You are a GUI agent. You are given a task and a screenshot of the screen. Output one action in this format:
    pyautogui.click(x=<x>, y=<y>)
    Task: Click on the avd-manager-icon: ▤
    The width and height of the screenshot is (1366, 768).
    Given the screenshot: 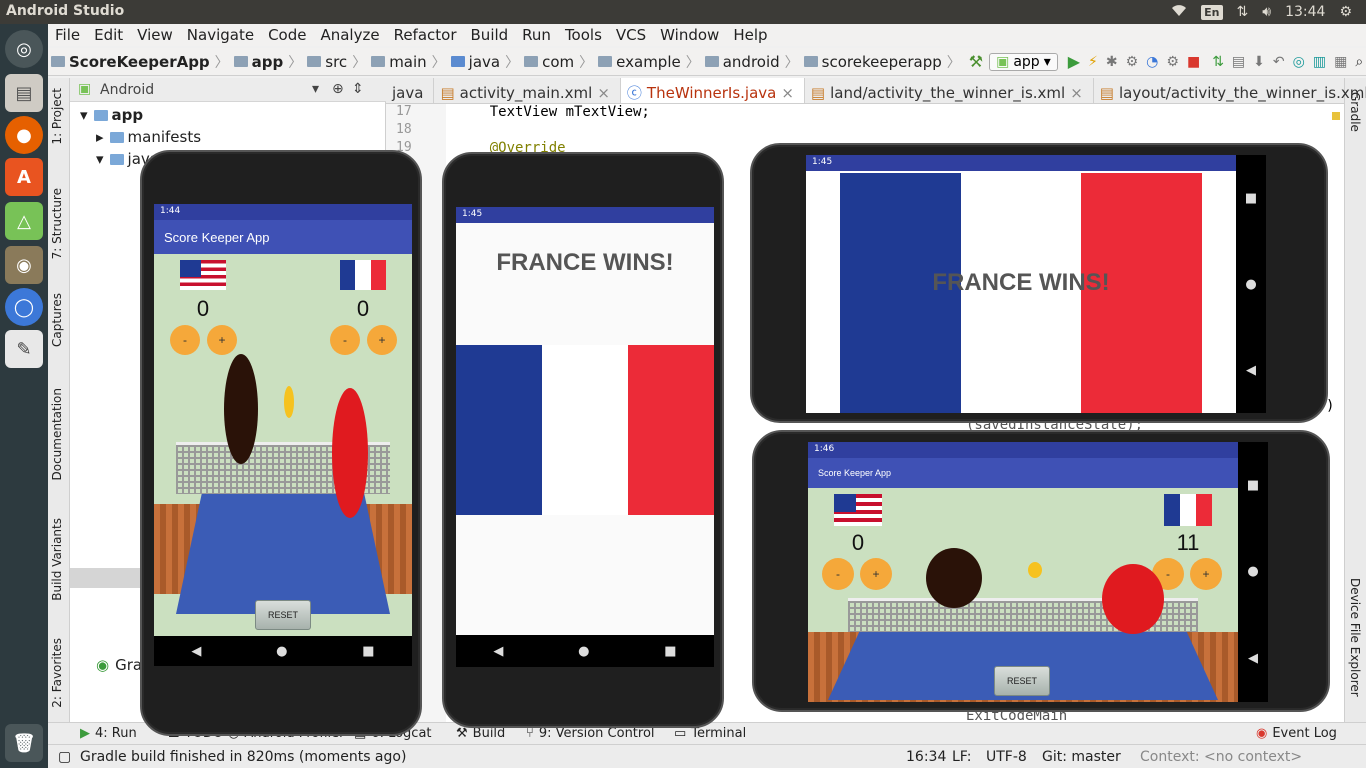 What is the action you would take?
    pyautogui.click(x=1238, y=62)
    